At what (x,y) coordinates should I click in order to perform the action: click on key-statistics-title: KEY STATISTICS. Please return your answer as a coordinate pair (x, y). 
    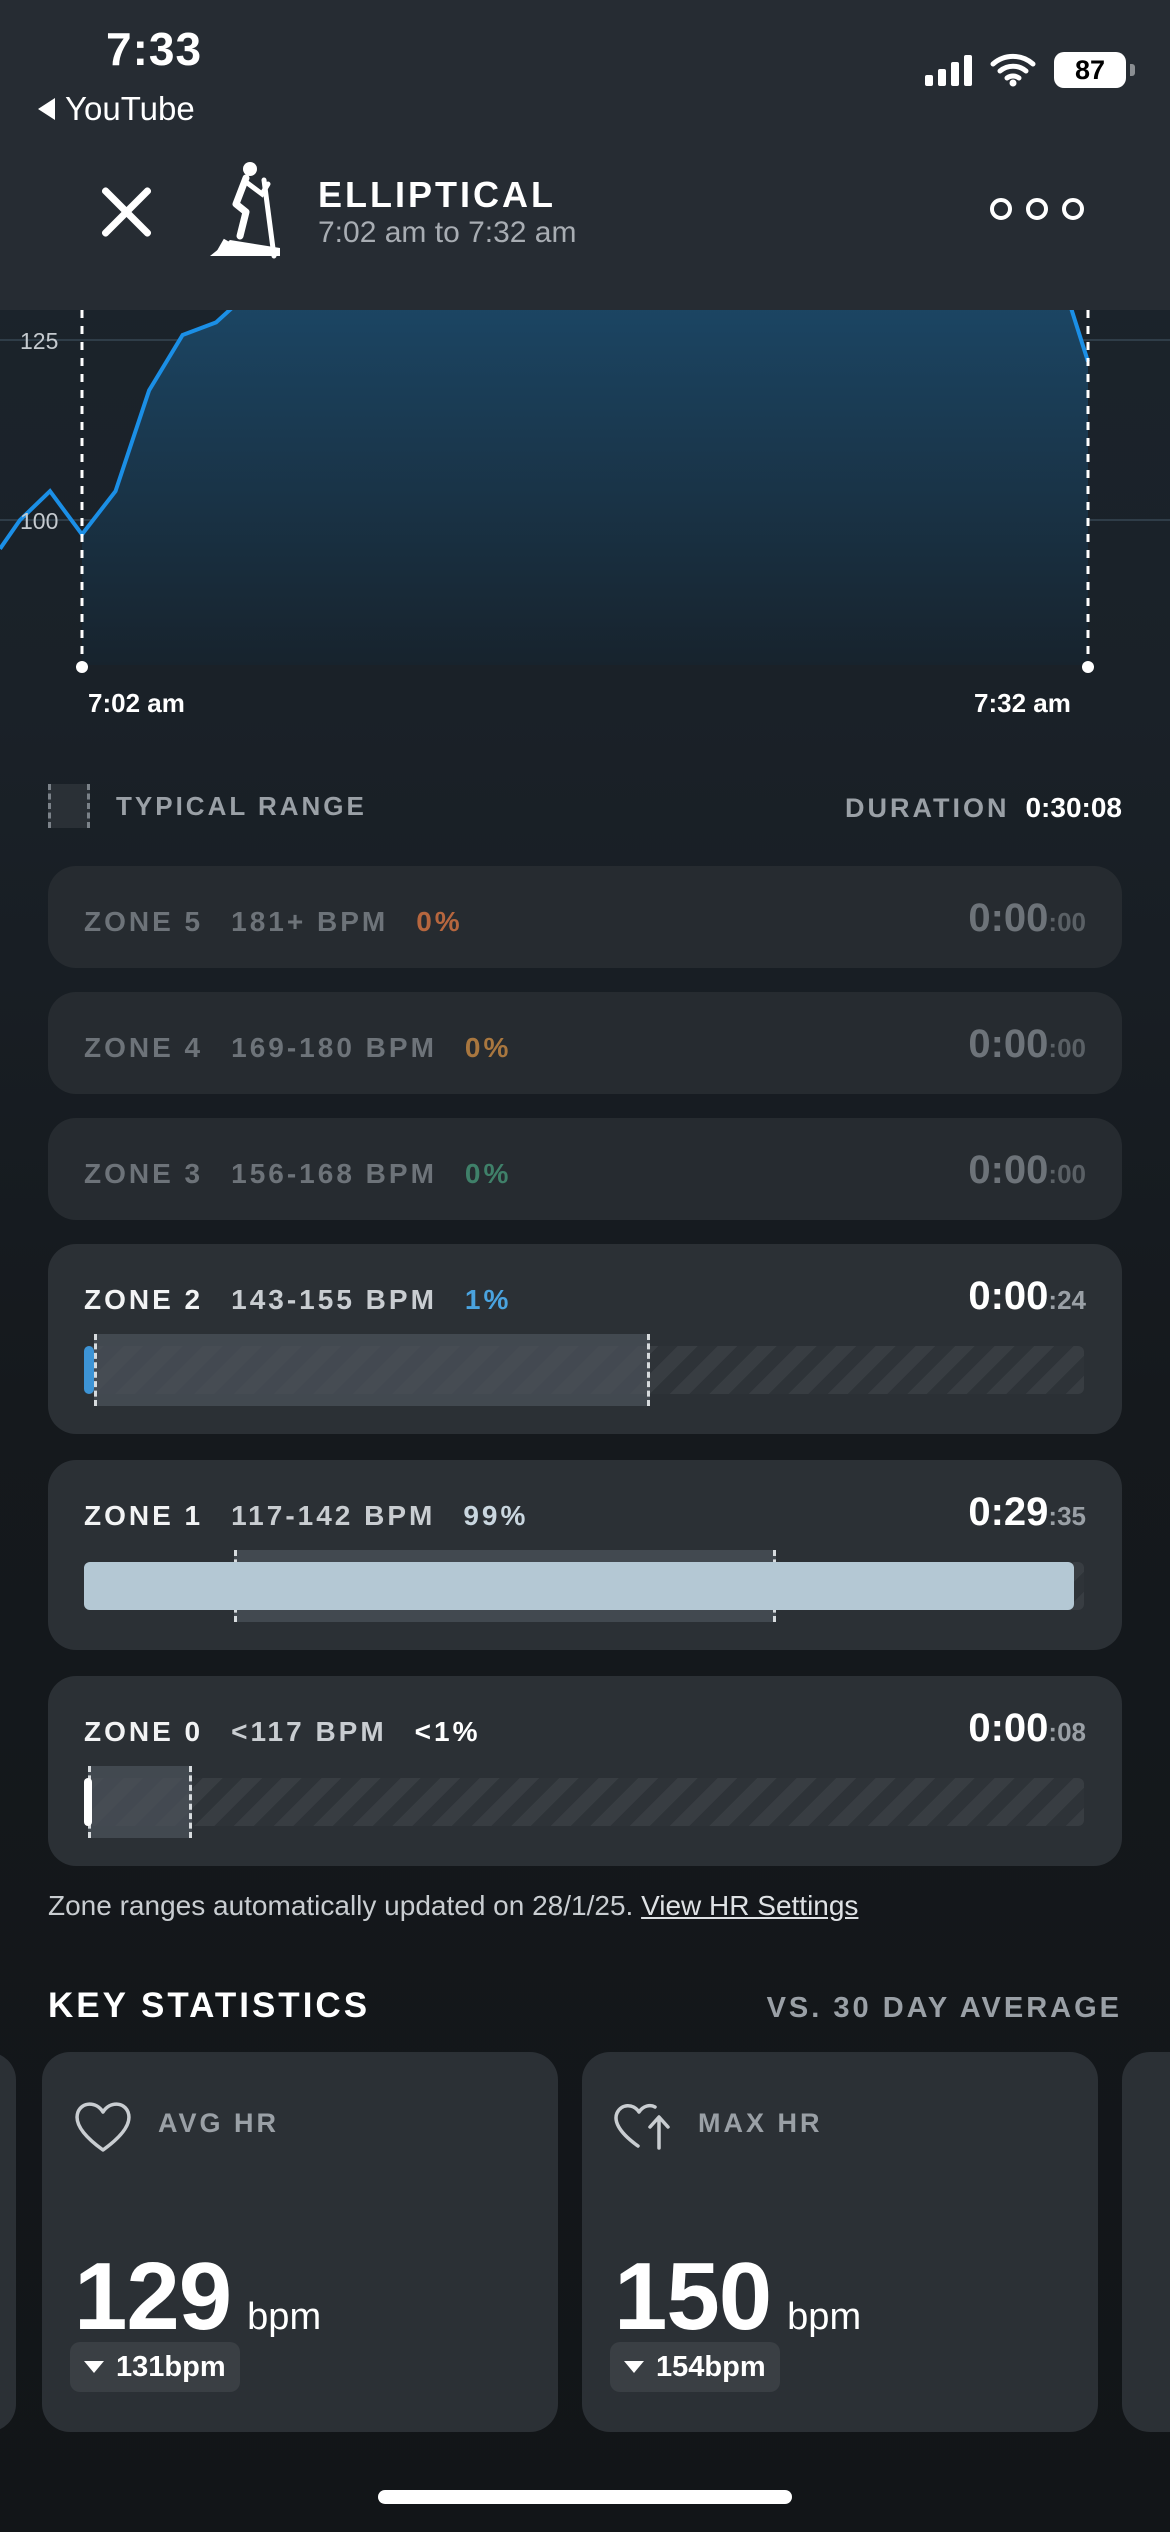
    Looking at the image, I should click on (209, 2005).